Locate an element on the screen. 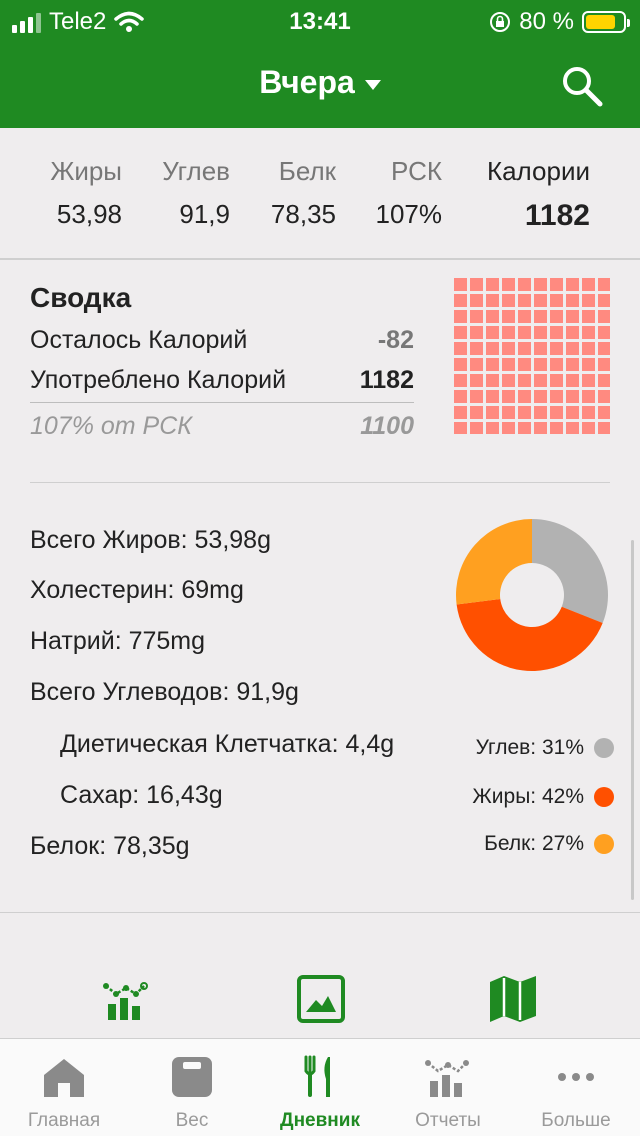 The height and width of the screenshot is (1136, 640). tab-label: Отчеты is located at coordinates (448, 1120).